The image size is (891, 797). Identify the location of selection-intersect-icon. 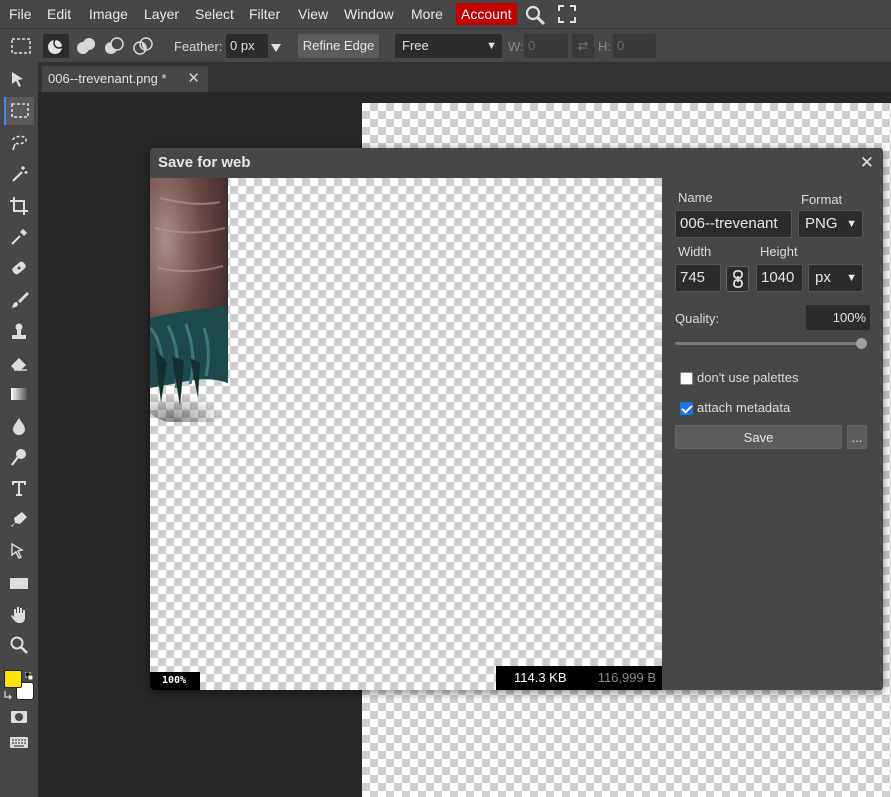
(143, 46).